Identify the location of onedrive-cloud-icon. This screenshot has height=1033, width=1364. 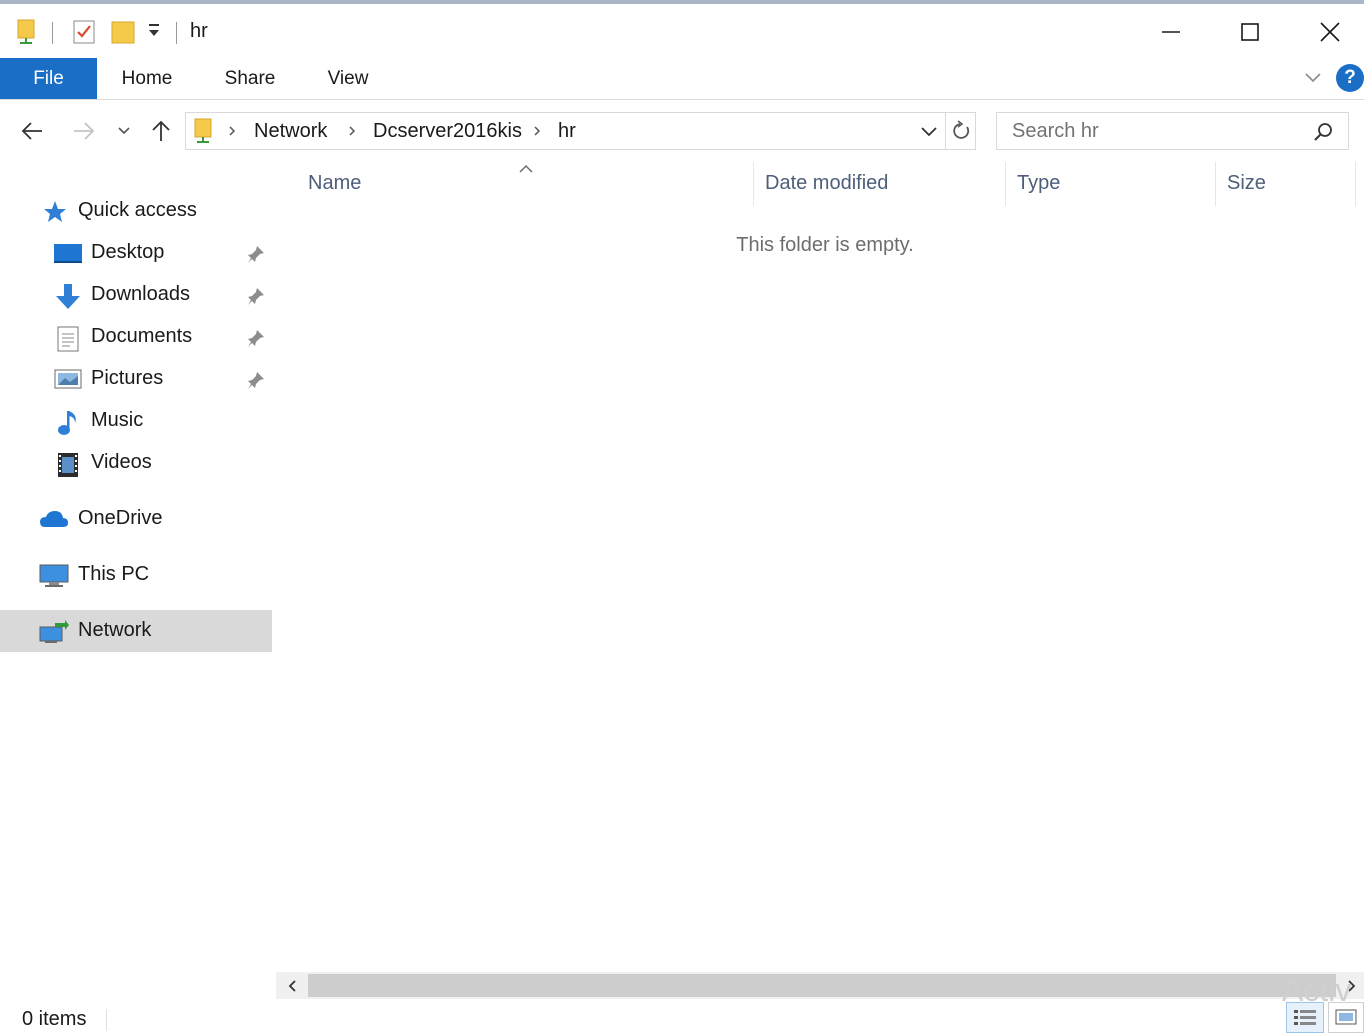
(53, 520).